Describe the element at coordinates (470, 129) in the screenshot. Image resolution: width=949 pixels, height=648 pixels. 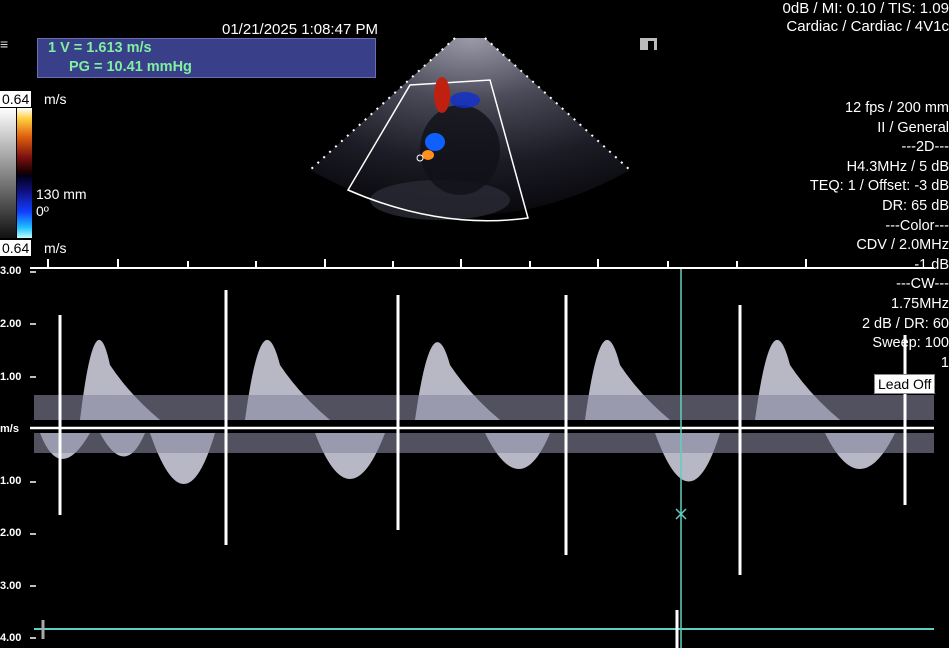
I see `echo-sector-image` at that location.